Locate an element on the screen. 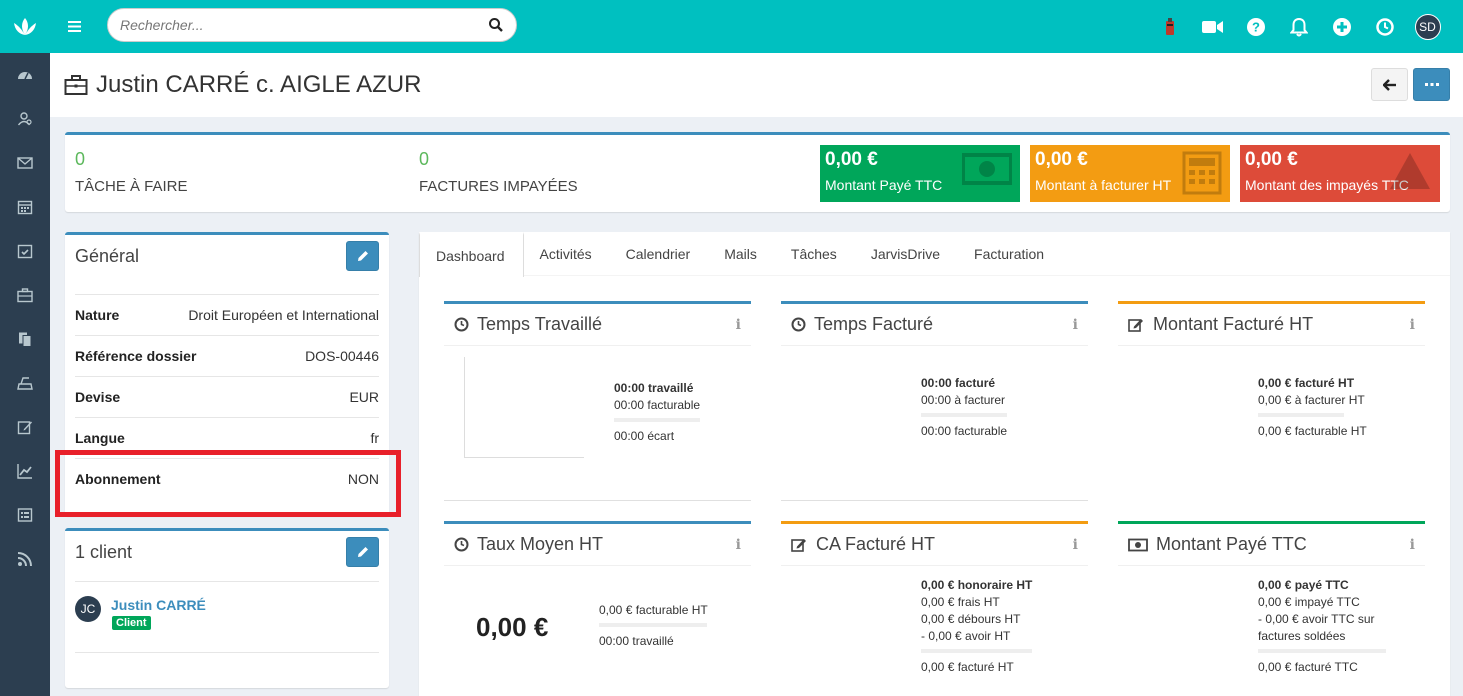  metric-line: - 0,00 € avoir HT is located at coordinates (966, 636).